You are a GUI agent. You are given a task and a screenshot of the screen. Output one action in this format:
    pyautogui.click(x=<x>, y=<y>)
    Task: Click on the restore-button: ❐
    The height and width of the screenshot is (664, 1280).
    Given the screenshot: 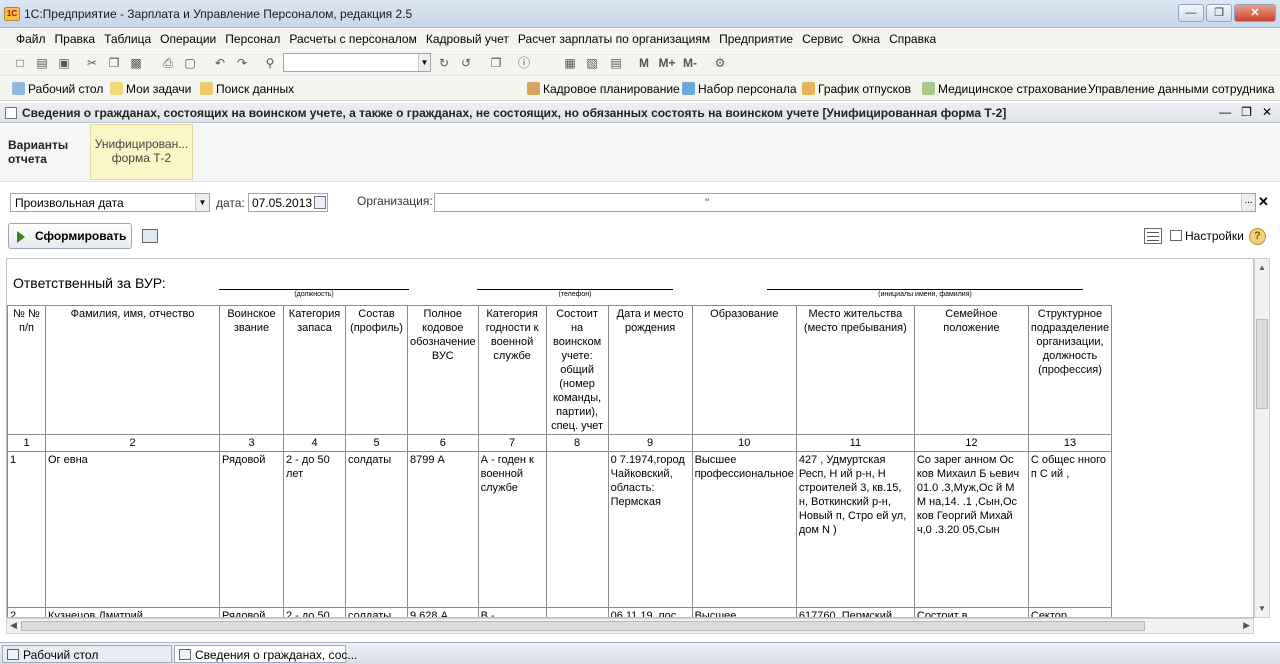 What is the action you would take?
    pyautogui.click(x=1219, y=13)
    